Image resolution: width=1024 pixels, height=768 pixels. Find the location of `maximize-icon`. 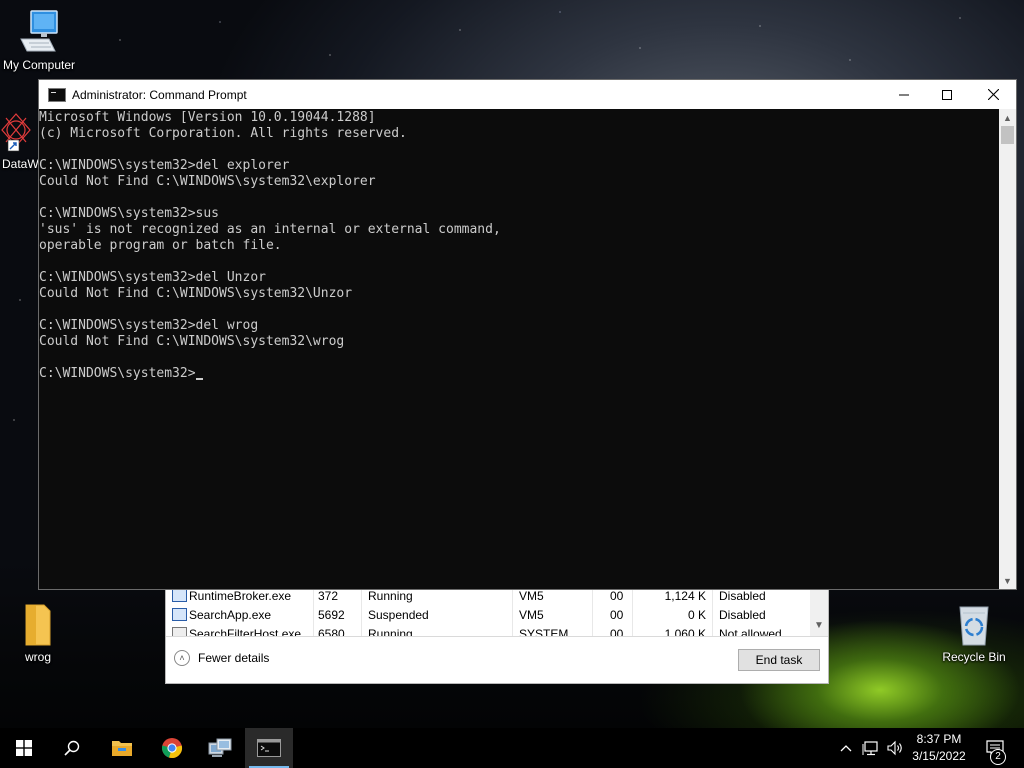

maximize-icon is located at coordinates (947, 94).